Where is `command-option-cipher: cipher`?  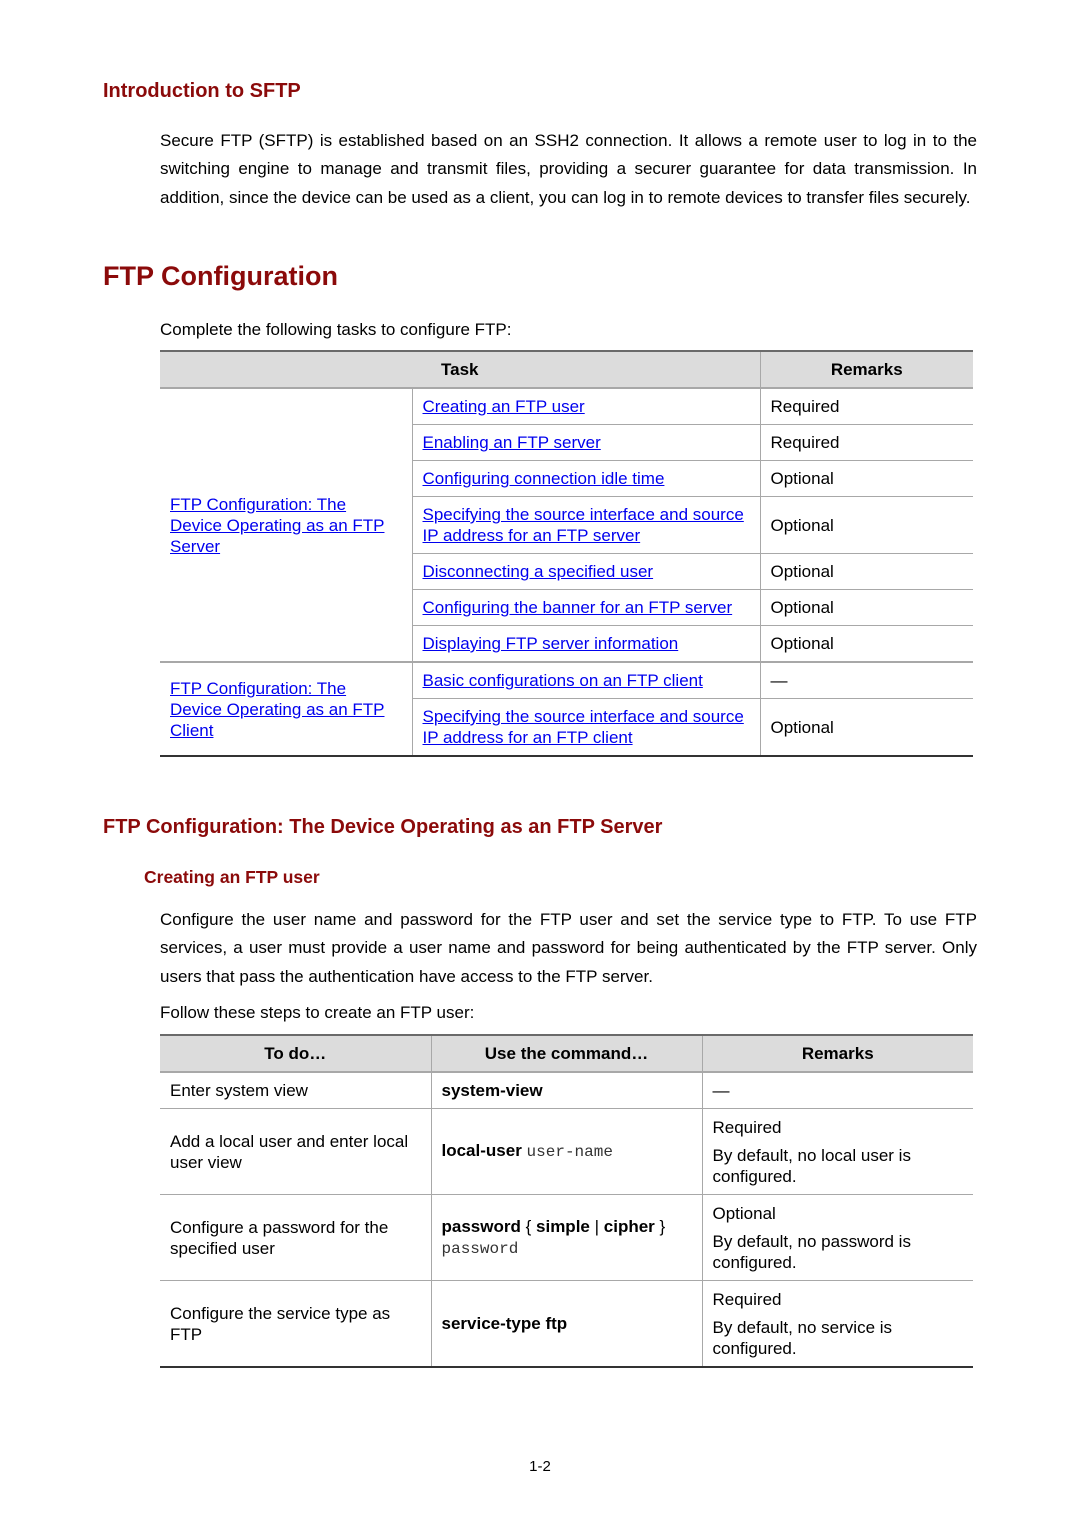
command-option-cipher: cipher is located at coordinates (629, 1226).